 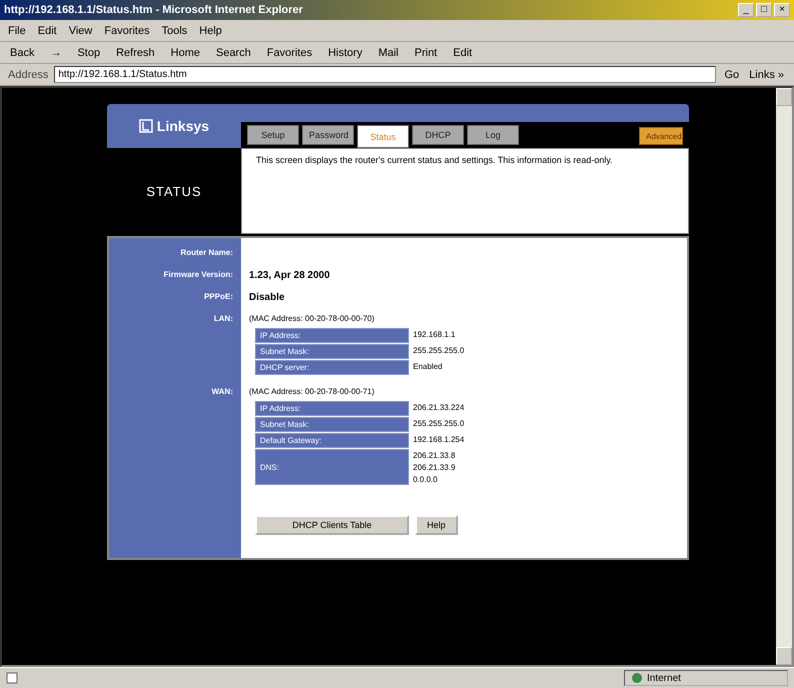 I want to click on field-value: Disable, so click(x=266, y=297).